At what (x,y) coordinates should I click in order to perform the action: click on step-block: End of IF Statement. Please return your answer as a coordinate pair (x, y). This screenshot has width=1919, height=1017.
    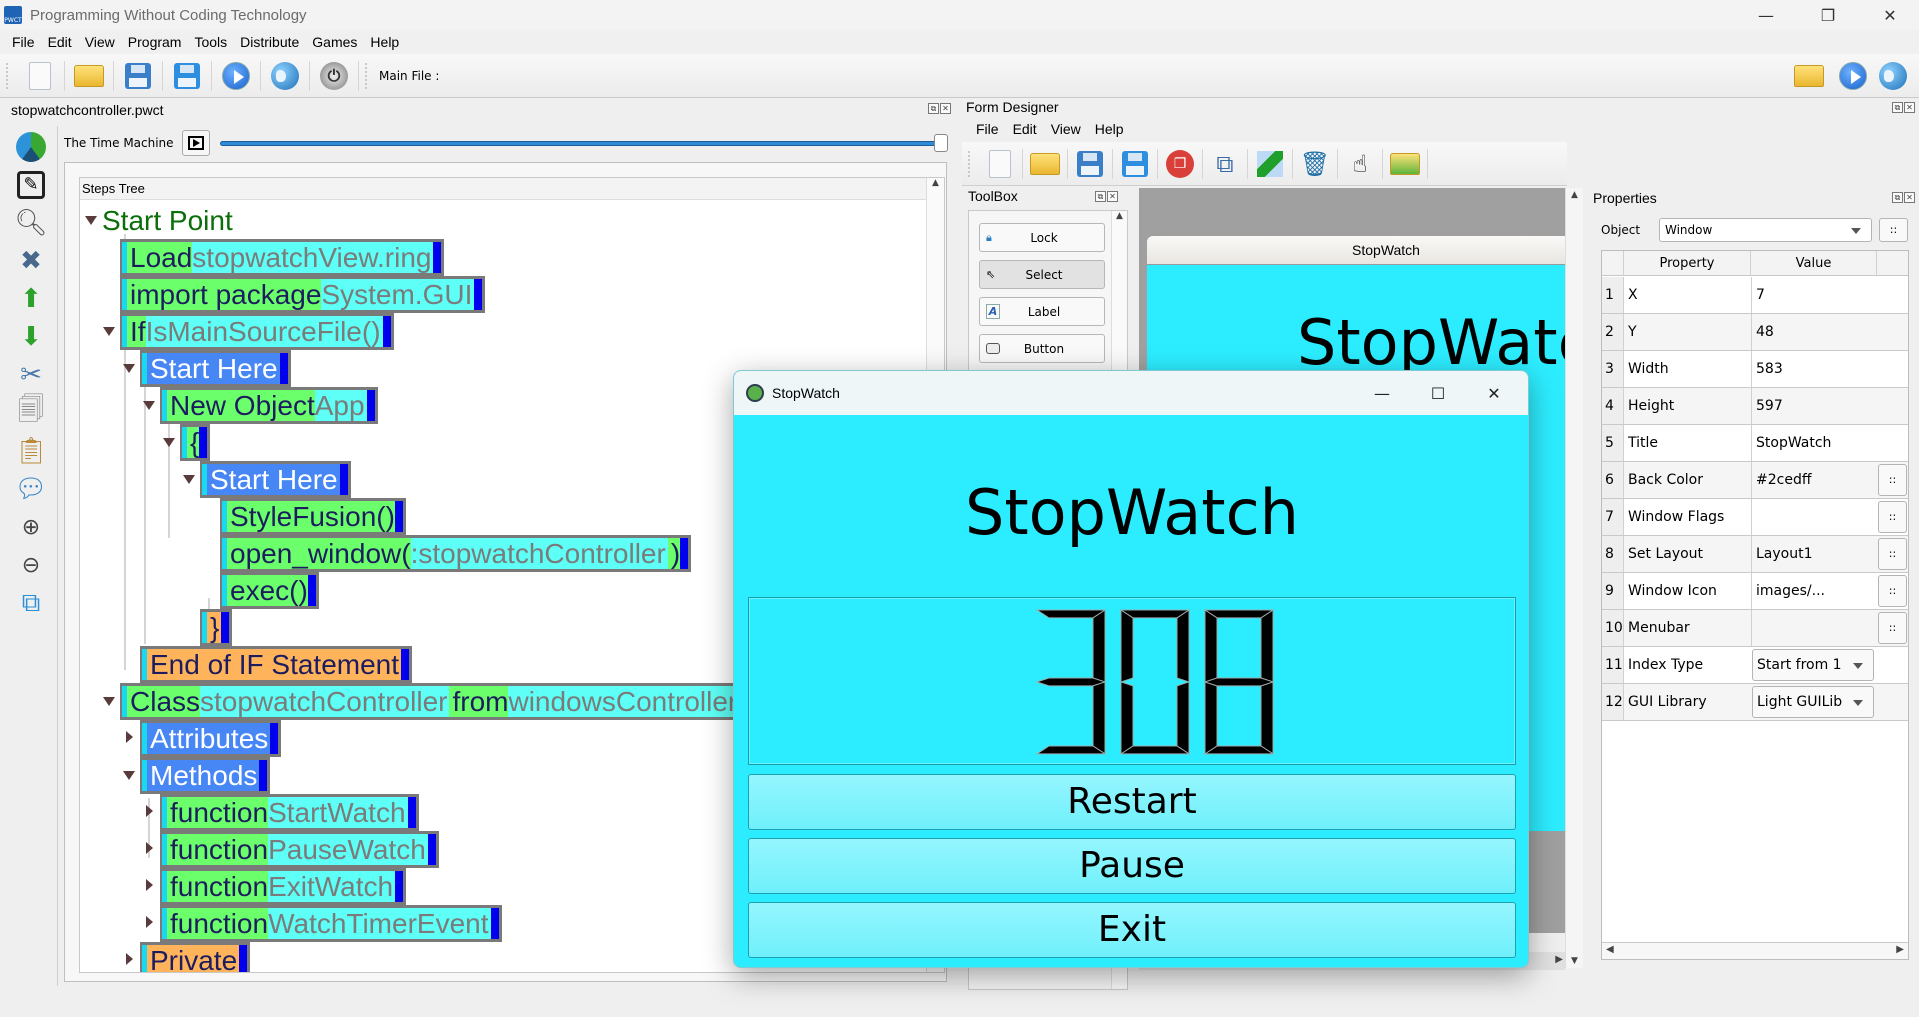
    Looking at the image, I should click on (276, 664).